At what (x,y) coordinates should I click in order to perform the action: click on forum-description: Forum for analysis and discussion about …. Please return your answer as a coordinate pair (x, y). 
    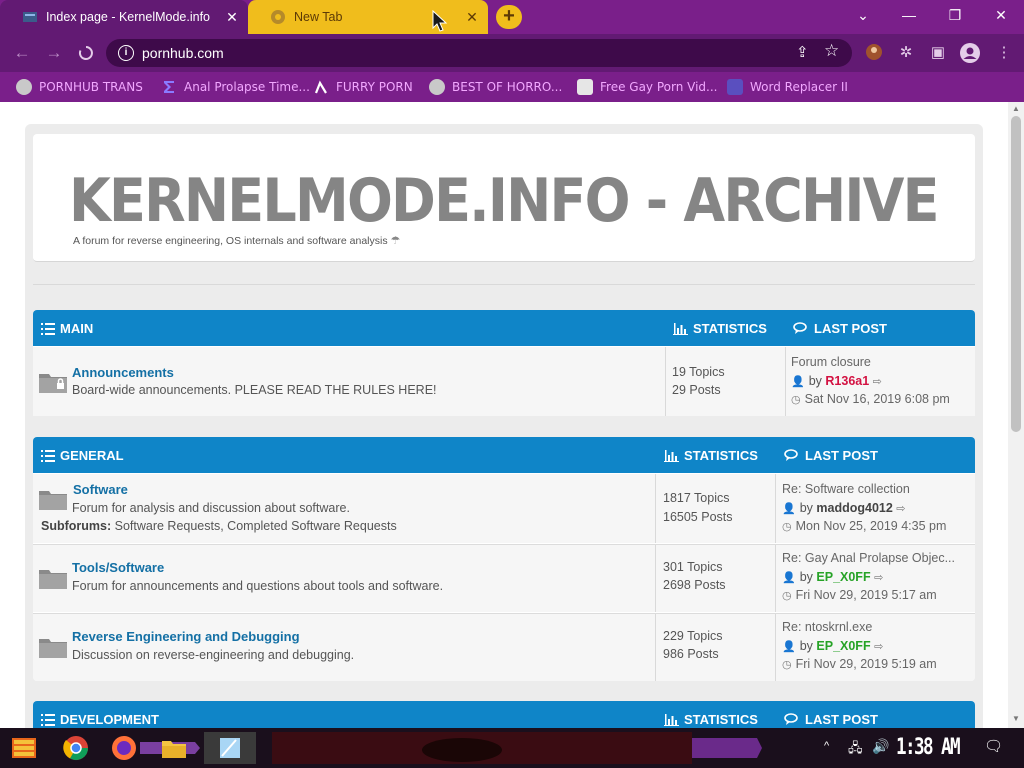
    Looking at the image, I should click on (211, 508).